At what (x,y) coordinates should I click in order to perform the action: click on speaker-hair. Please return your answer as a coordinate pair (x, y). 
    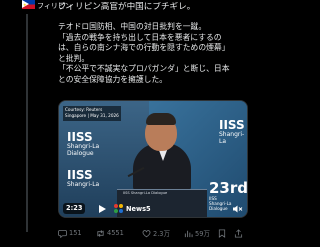
    Looking at the image, I should click on (161, 119).